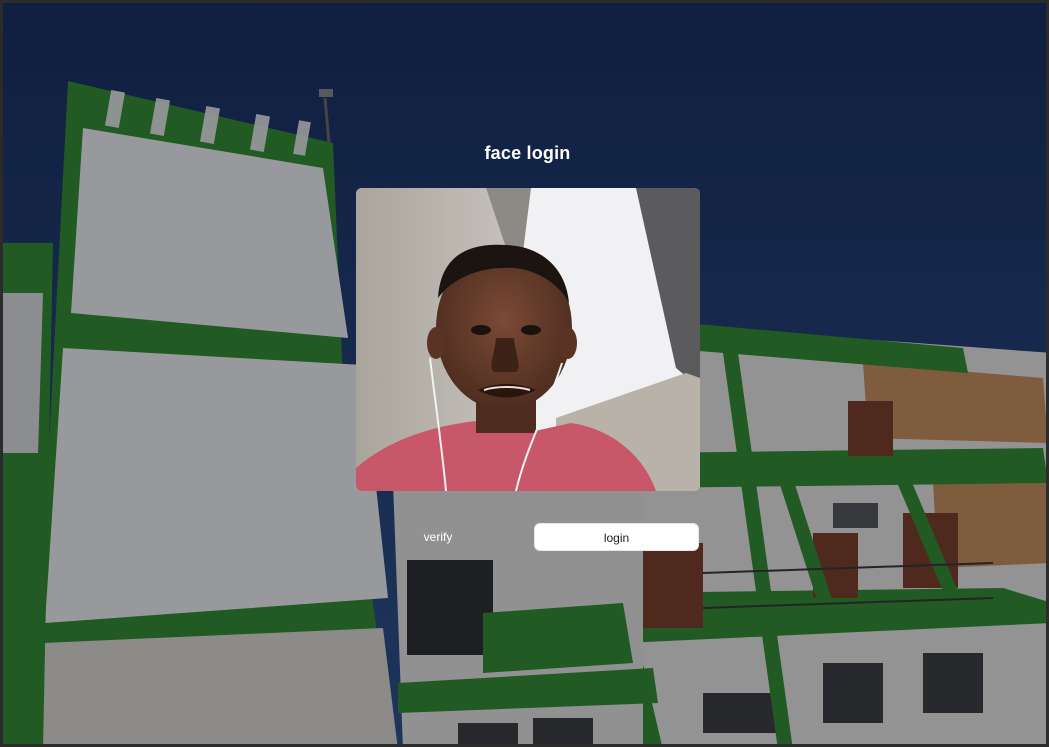 Image resolution: width=1049 pixels, height=747 pixels. I want to click on camera-preview, so click(528, 339).